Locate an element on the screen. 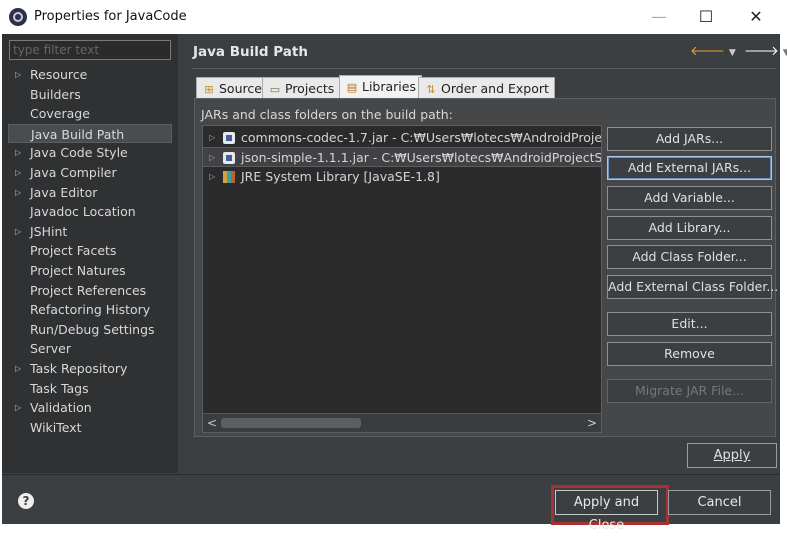  nav-item-label: Server is located at coordinates (50, 349).